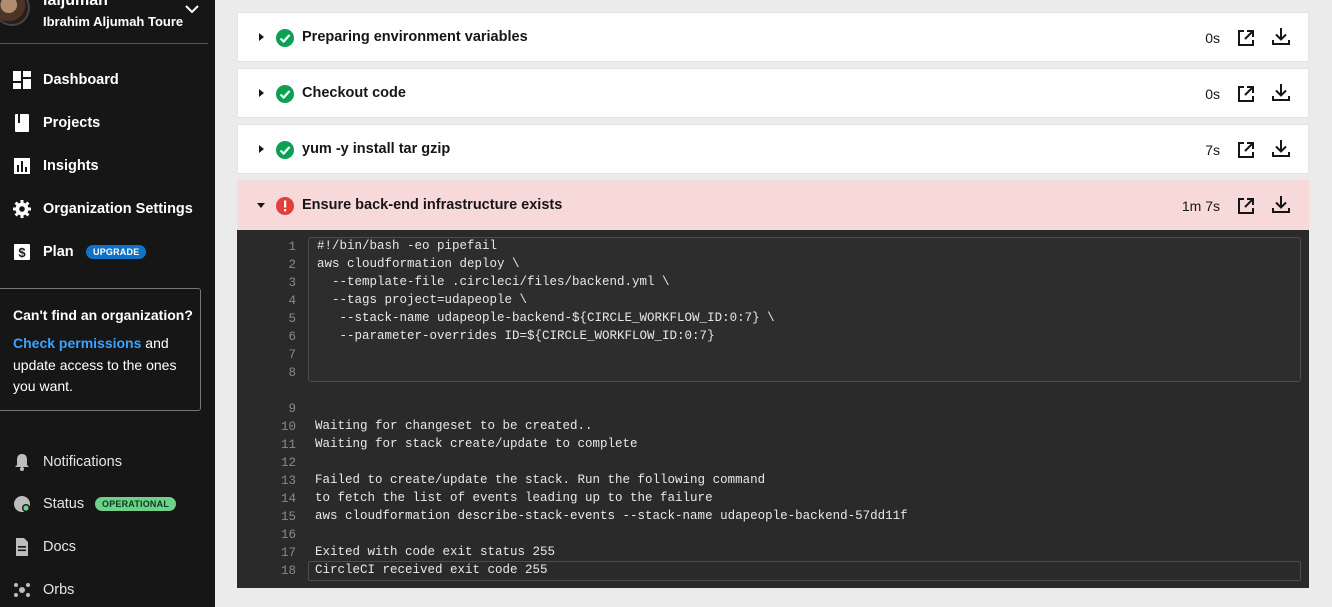  I want to click on dashboard-icon, so click(22, 80).